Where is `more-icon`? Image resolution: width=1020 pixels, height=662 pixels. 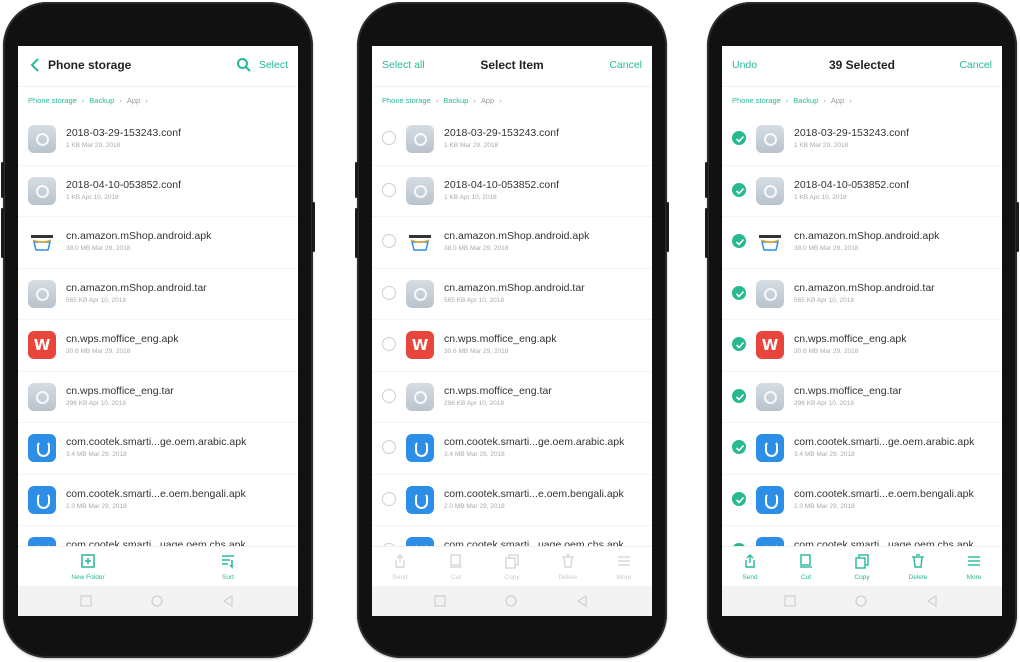
more-icon is located at coordinates (624, 561).